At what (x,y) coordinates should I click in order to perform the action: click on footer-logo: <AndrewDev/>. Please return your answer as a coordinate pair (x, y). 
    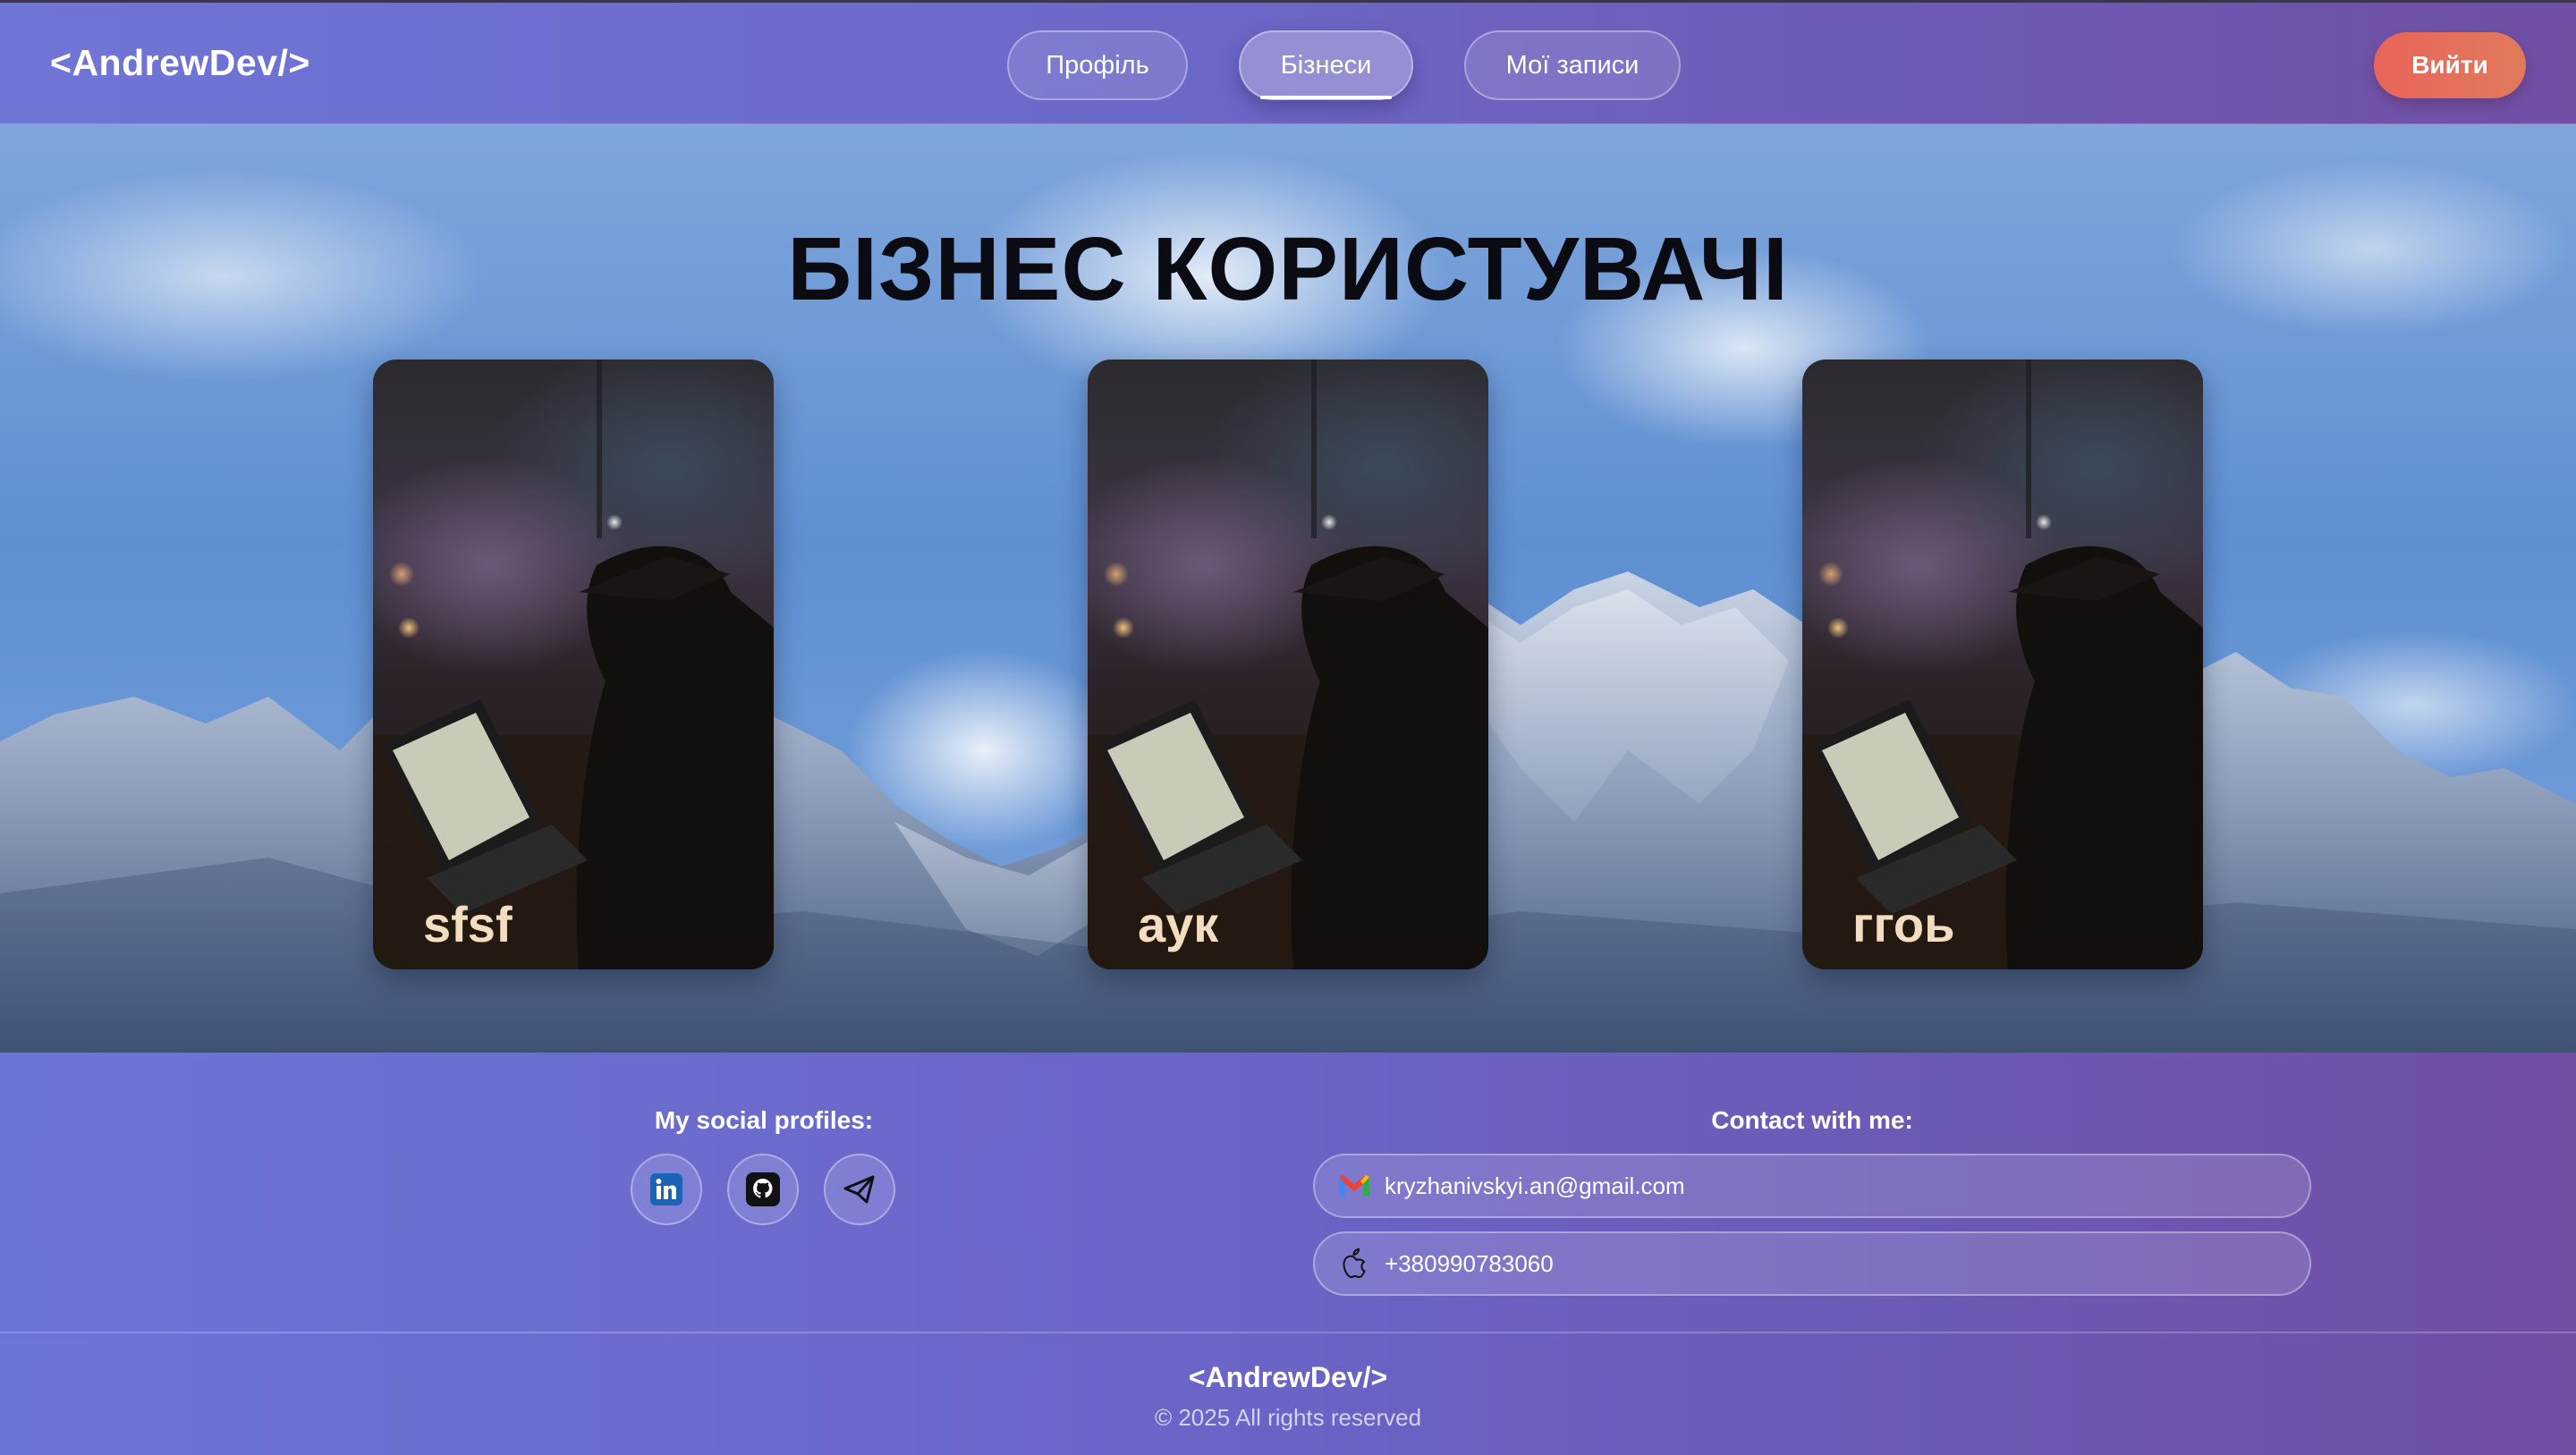
    Looking at the image, I should click on (1288, 1377).